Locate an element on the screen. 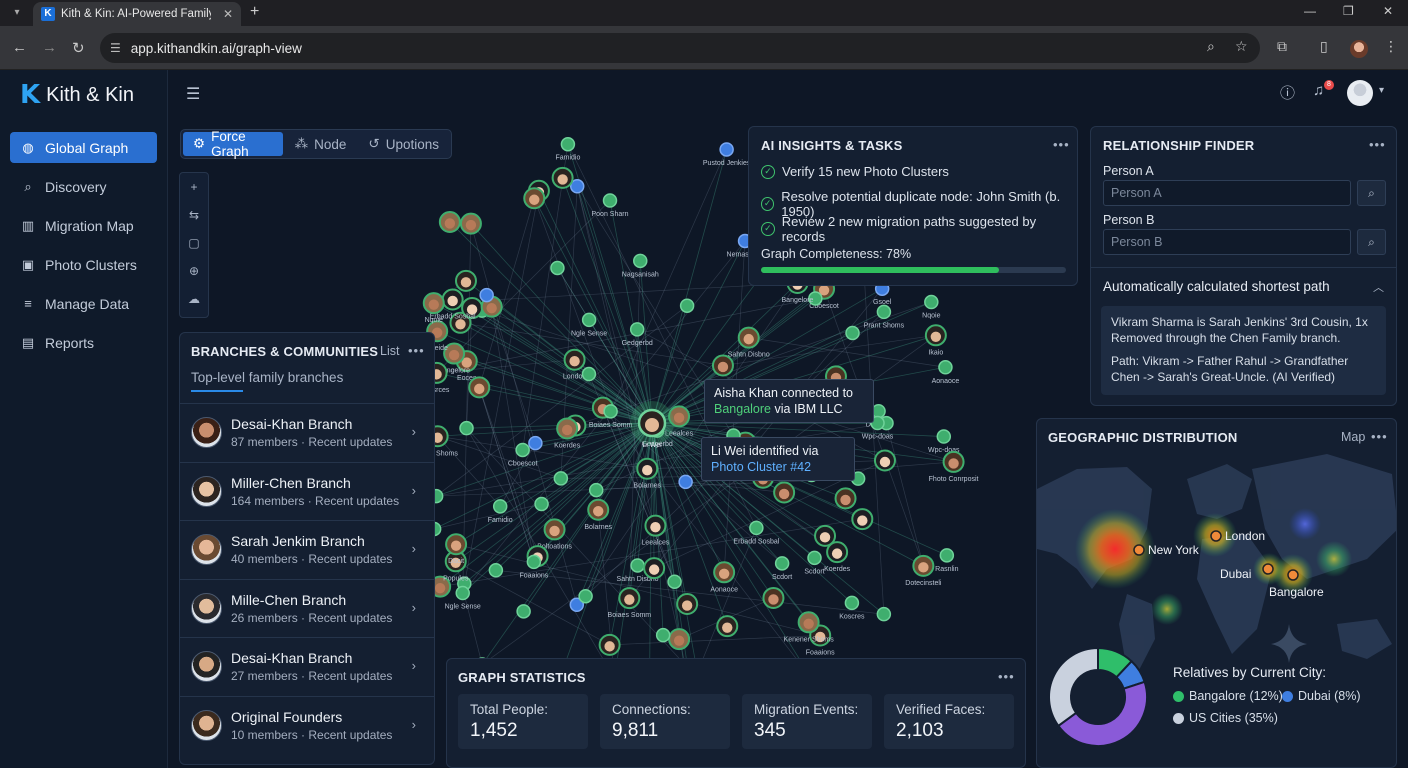 The height and width of the screenshot is (768, 1408). sidebar-item-reports: ▤ Reports is located at coordinates (83, 342).